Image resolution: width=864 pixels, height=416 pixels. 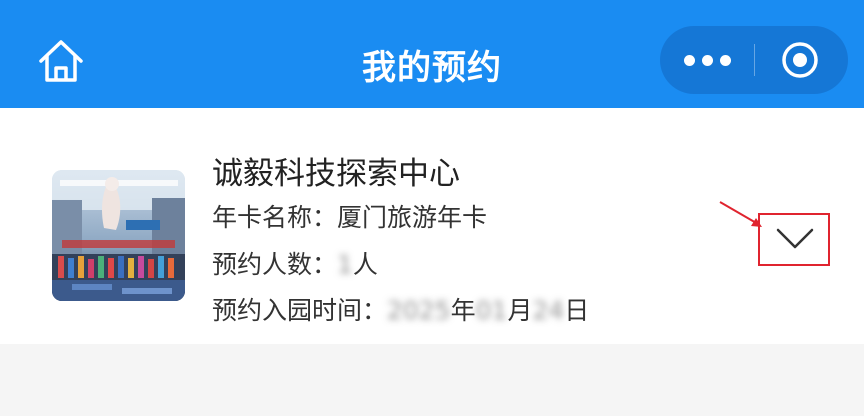 What do you see at coordinates (275, 264) in the screenshot?
I see `people-count-label: 预约人数：` at bounding box center [275, 264].